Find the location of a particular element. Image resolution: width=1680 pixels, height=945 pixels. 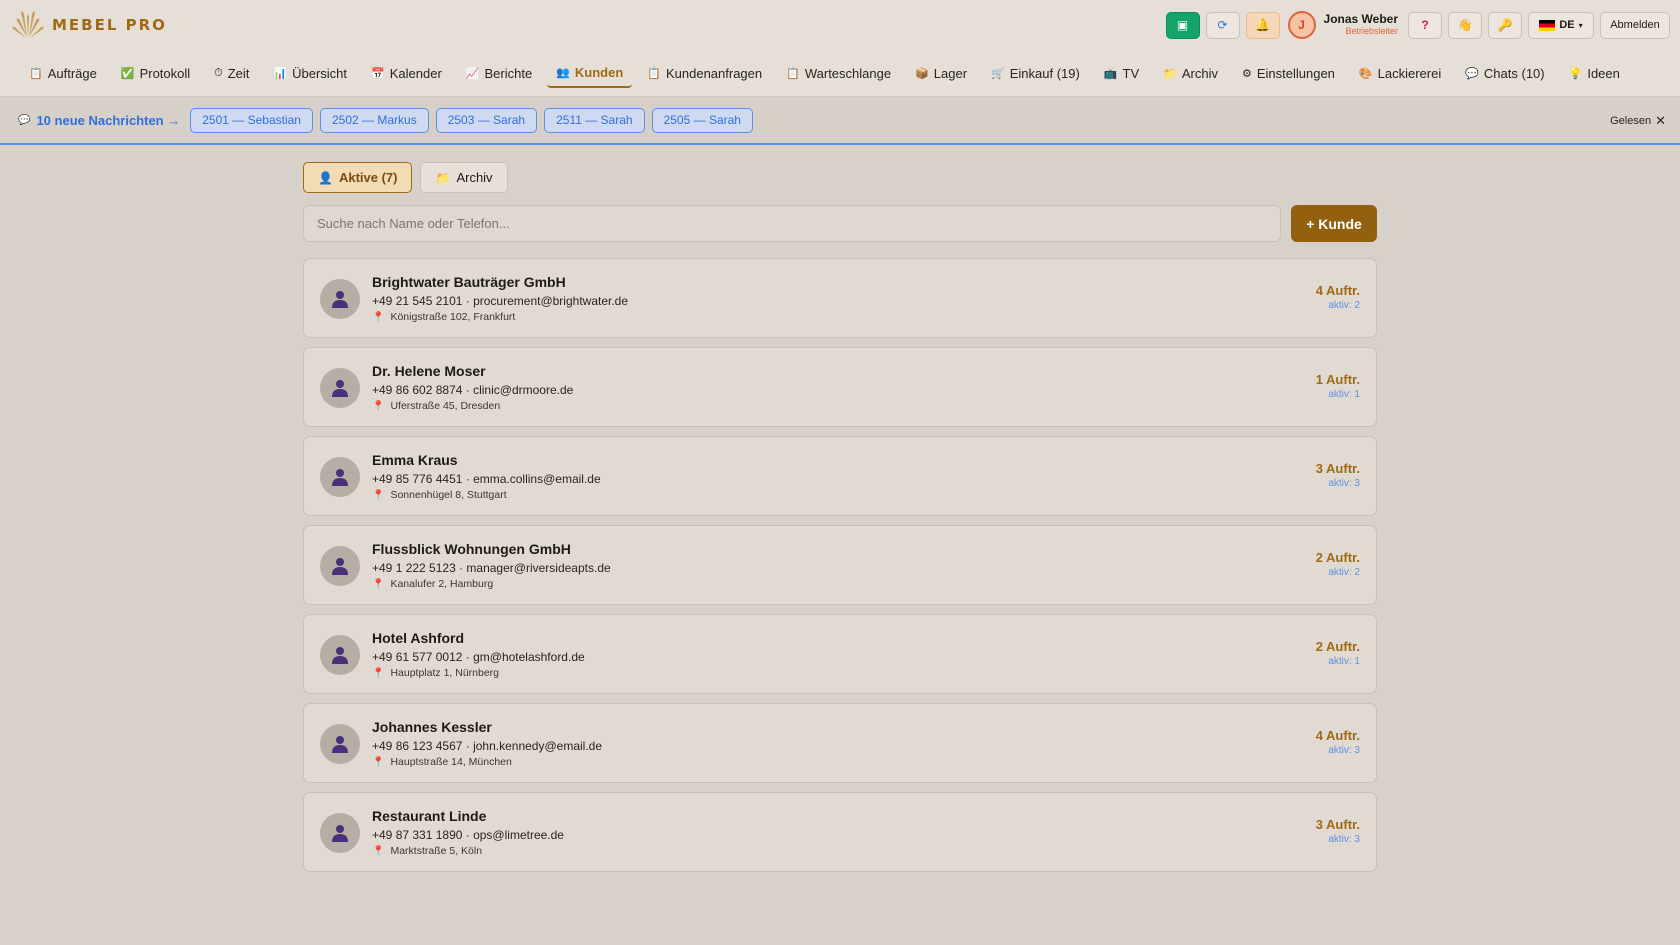

nav-item-3: 📊 Übersicht is located at coordinates (310, 73).